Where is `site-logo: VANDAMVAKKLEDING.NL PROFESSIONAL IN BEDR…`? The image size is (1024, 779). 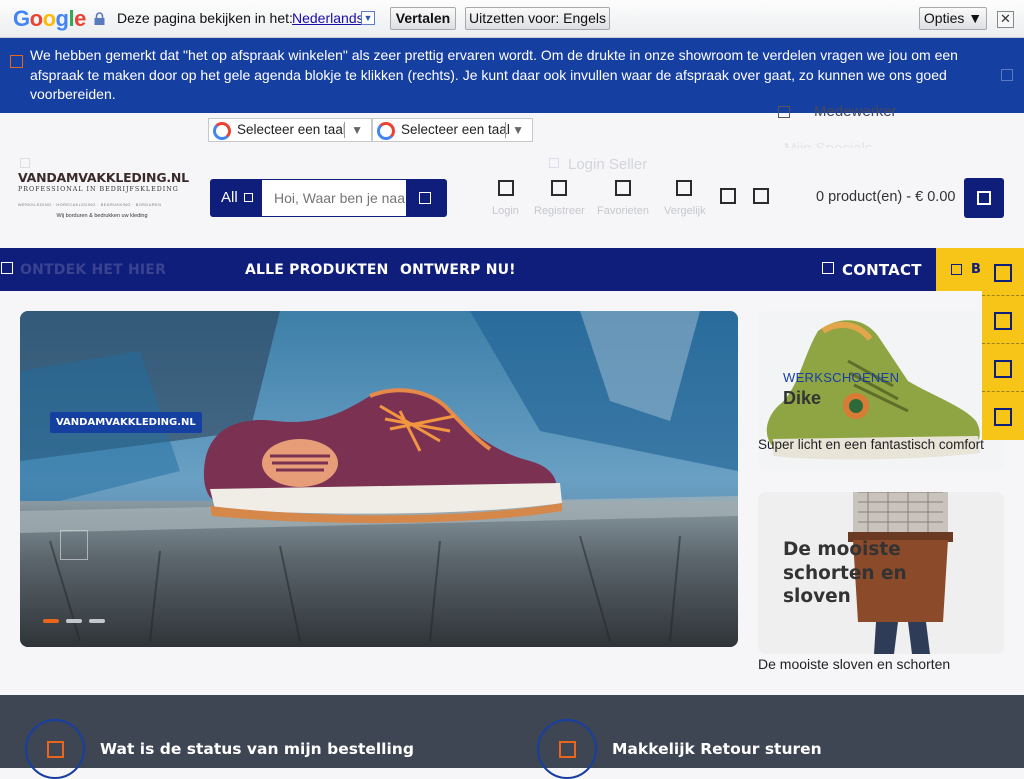
site-logo: VANDAMVAKKLEDING.NL PROFESSIONAL IN BEDR… is located at coordinates (103, 197).